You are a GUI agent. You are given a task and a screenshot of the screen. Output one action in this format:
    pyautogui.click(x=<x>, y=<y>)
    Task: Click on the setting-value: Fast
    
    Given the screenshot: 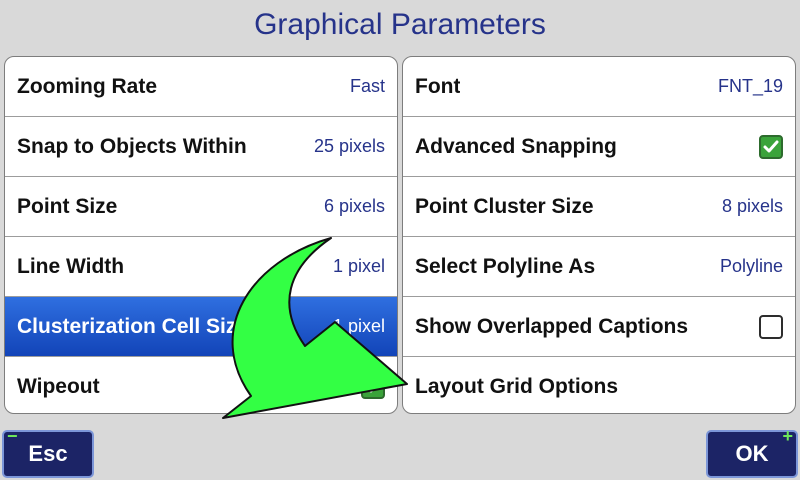 What is the action you would take?
    pyautogui.click(x=367, y=86)
    